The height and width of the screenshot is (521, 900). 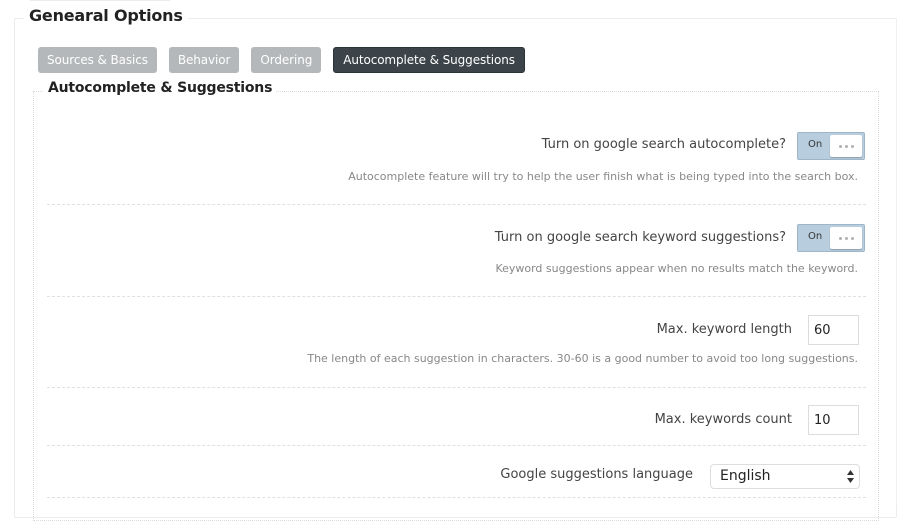 What do you see at coordinates (97, 60) in the screenshot?
I see `tab-sources-basics: Sources & Basics` at bounding box center [97, 60].